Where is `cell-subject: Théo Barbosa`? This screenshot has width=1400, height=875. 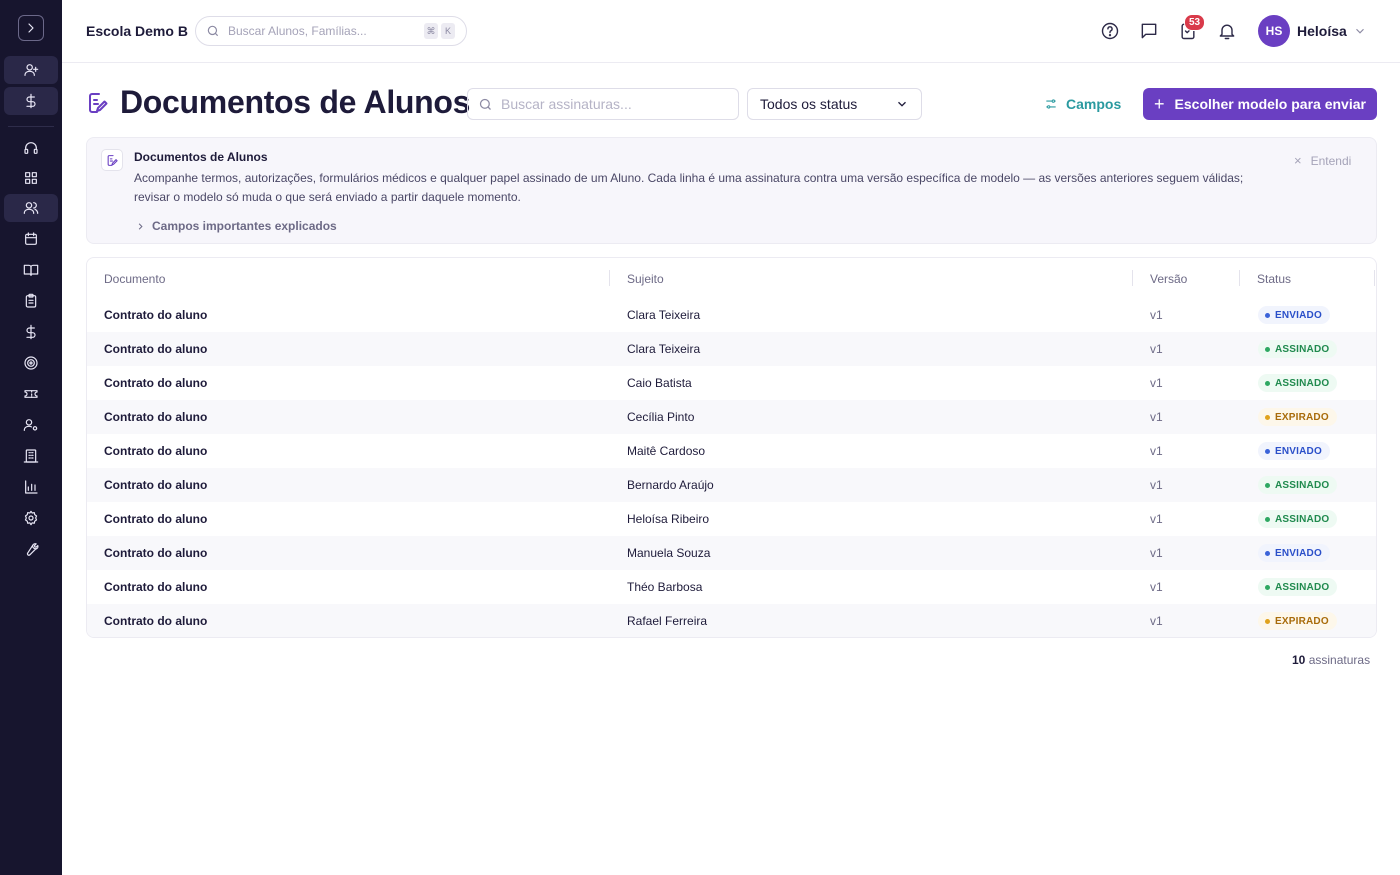
cell-subject: Théo Barbosa is located at coordinates (664, 587).